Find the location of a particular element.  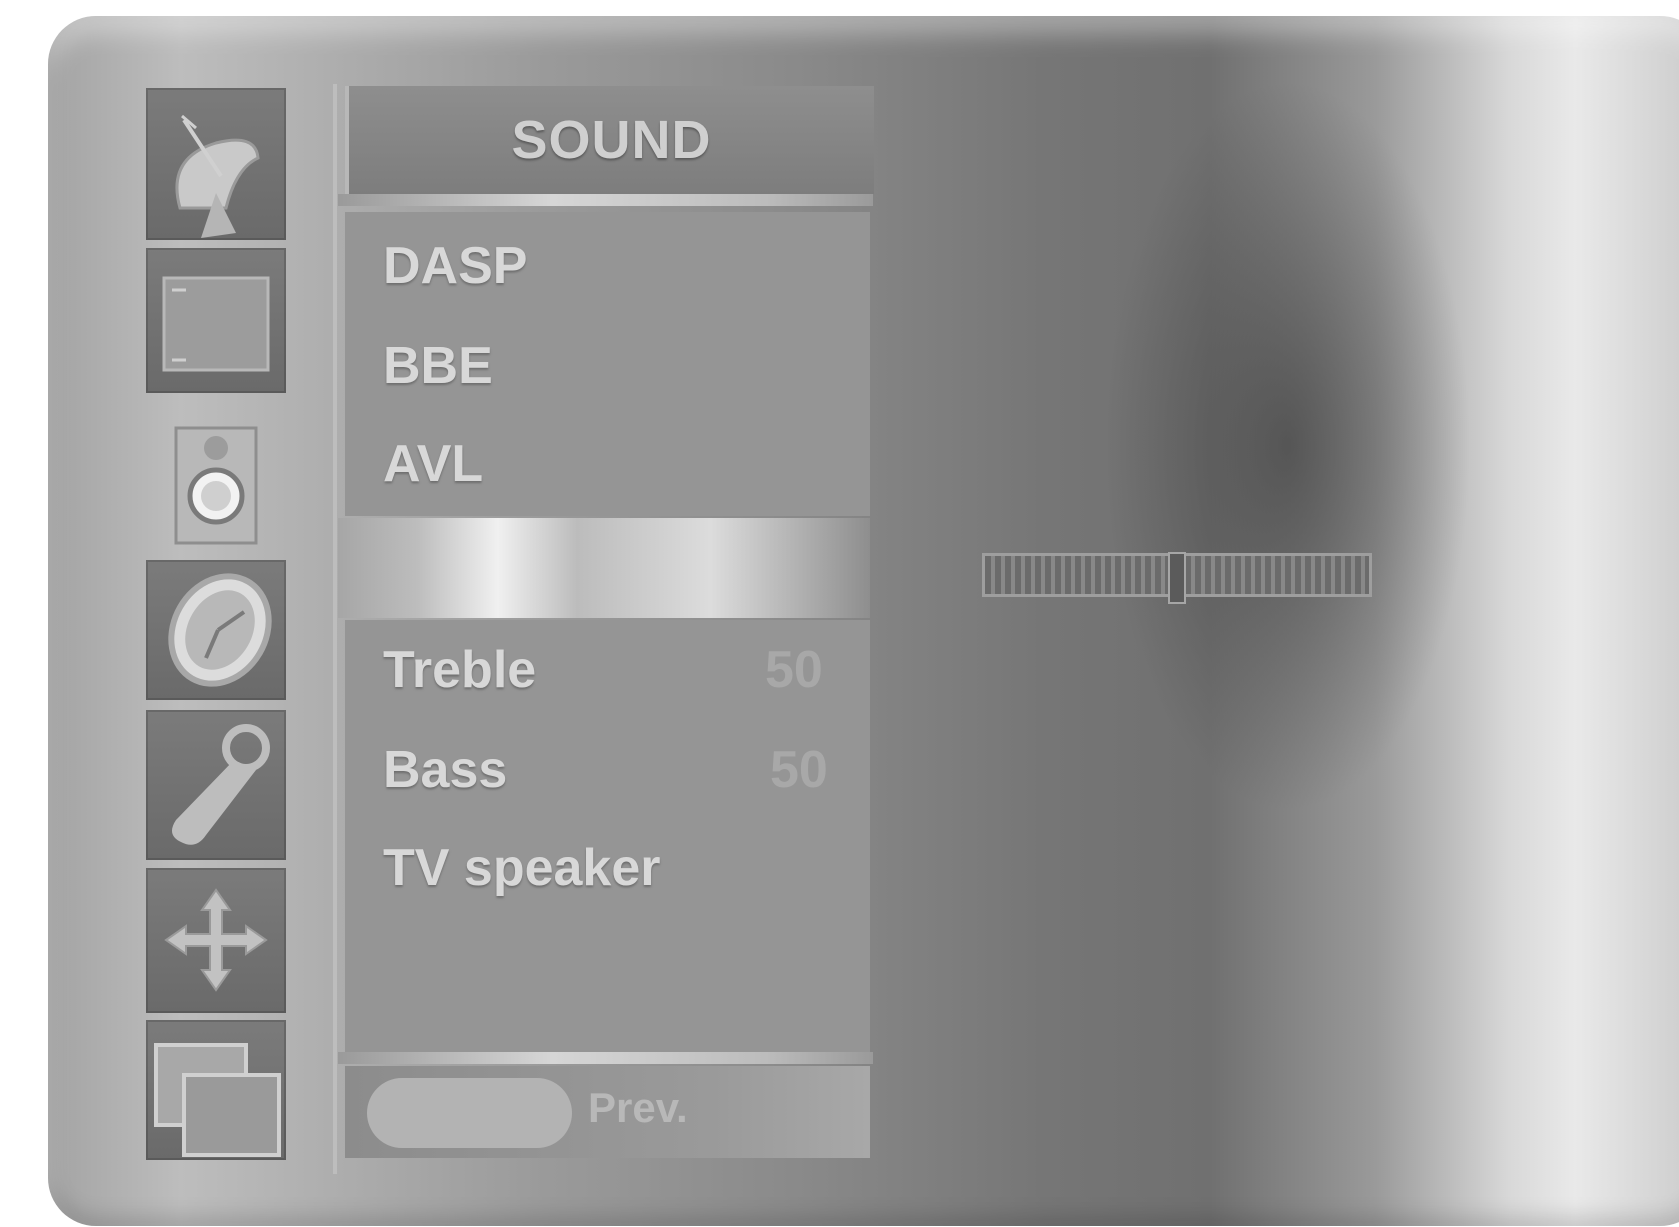

prev-label: Prev. is located at coordinates (638, 1107).